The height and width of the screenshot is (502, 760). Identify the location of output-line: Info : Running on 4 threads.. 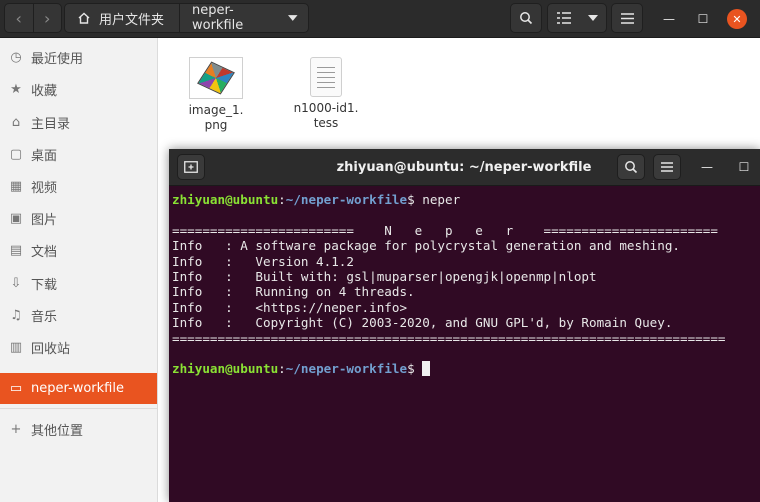
(293, 292).